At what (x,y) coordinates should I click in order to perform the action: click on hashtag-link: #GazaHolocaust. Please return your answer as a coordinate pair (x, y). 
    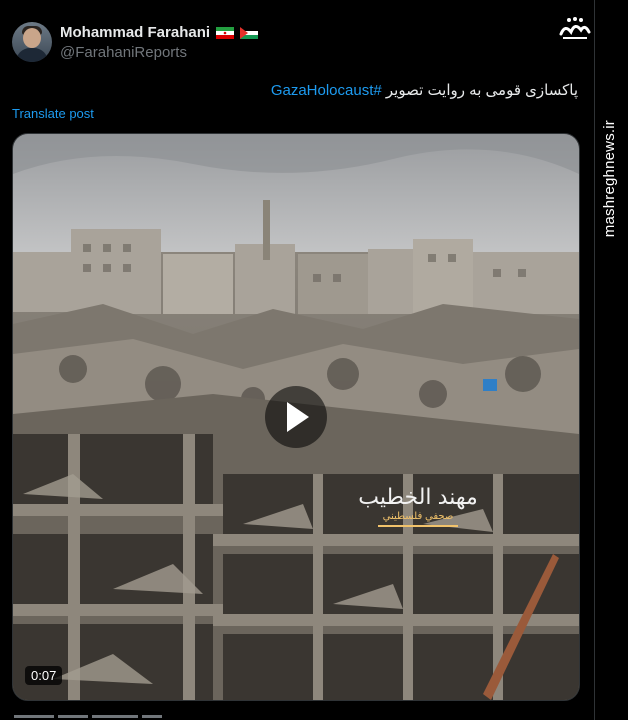
    Looking at the image, I should click on (326, 90).